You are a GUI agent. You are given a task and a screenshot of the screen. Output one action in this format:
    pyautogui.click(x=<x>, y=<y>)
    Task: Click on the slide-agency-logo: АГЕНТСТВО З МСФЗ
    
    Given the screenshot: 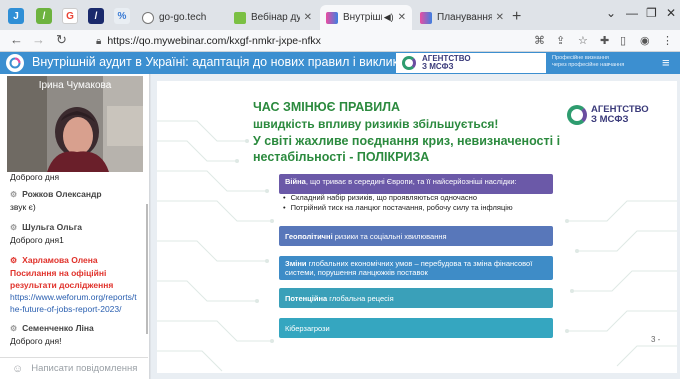 What is the action you would take?
    pyautogui.click(x=608, y=115)
    